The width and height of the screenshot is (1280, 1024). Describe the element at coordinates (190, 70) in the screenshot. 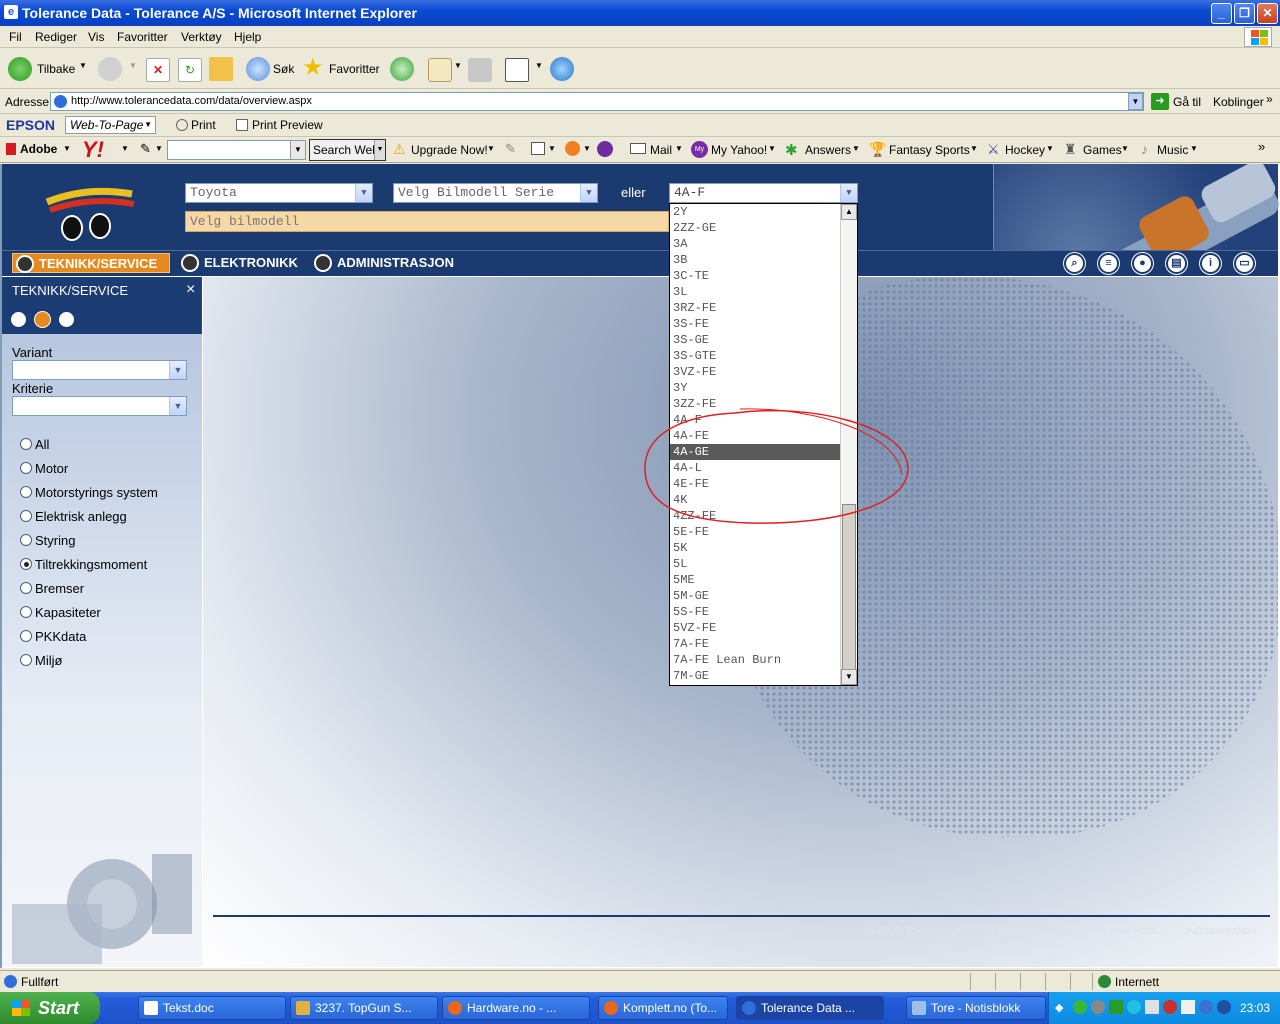

I see `refresh-icon: ↻` at that location.